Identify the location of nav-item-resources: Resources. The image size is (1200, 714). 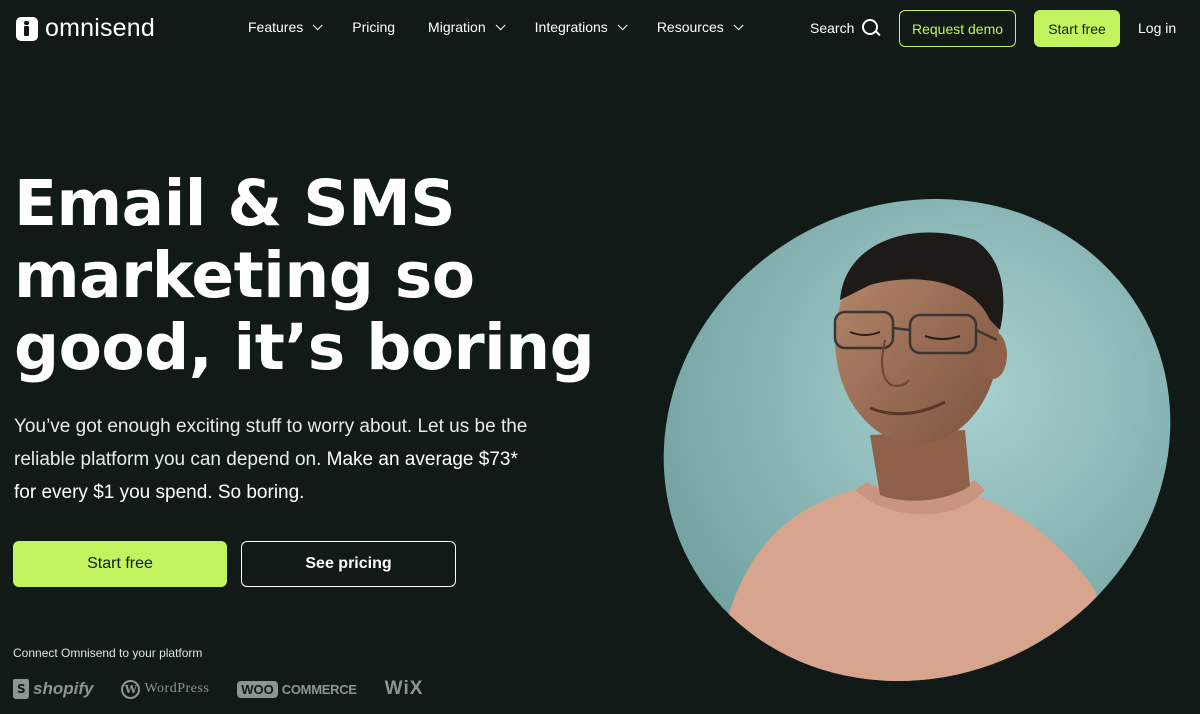
(700, 27).